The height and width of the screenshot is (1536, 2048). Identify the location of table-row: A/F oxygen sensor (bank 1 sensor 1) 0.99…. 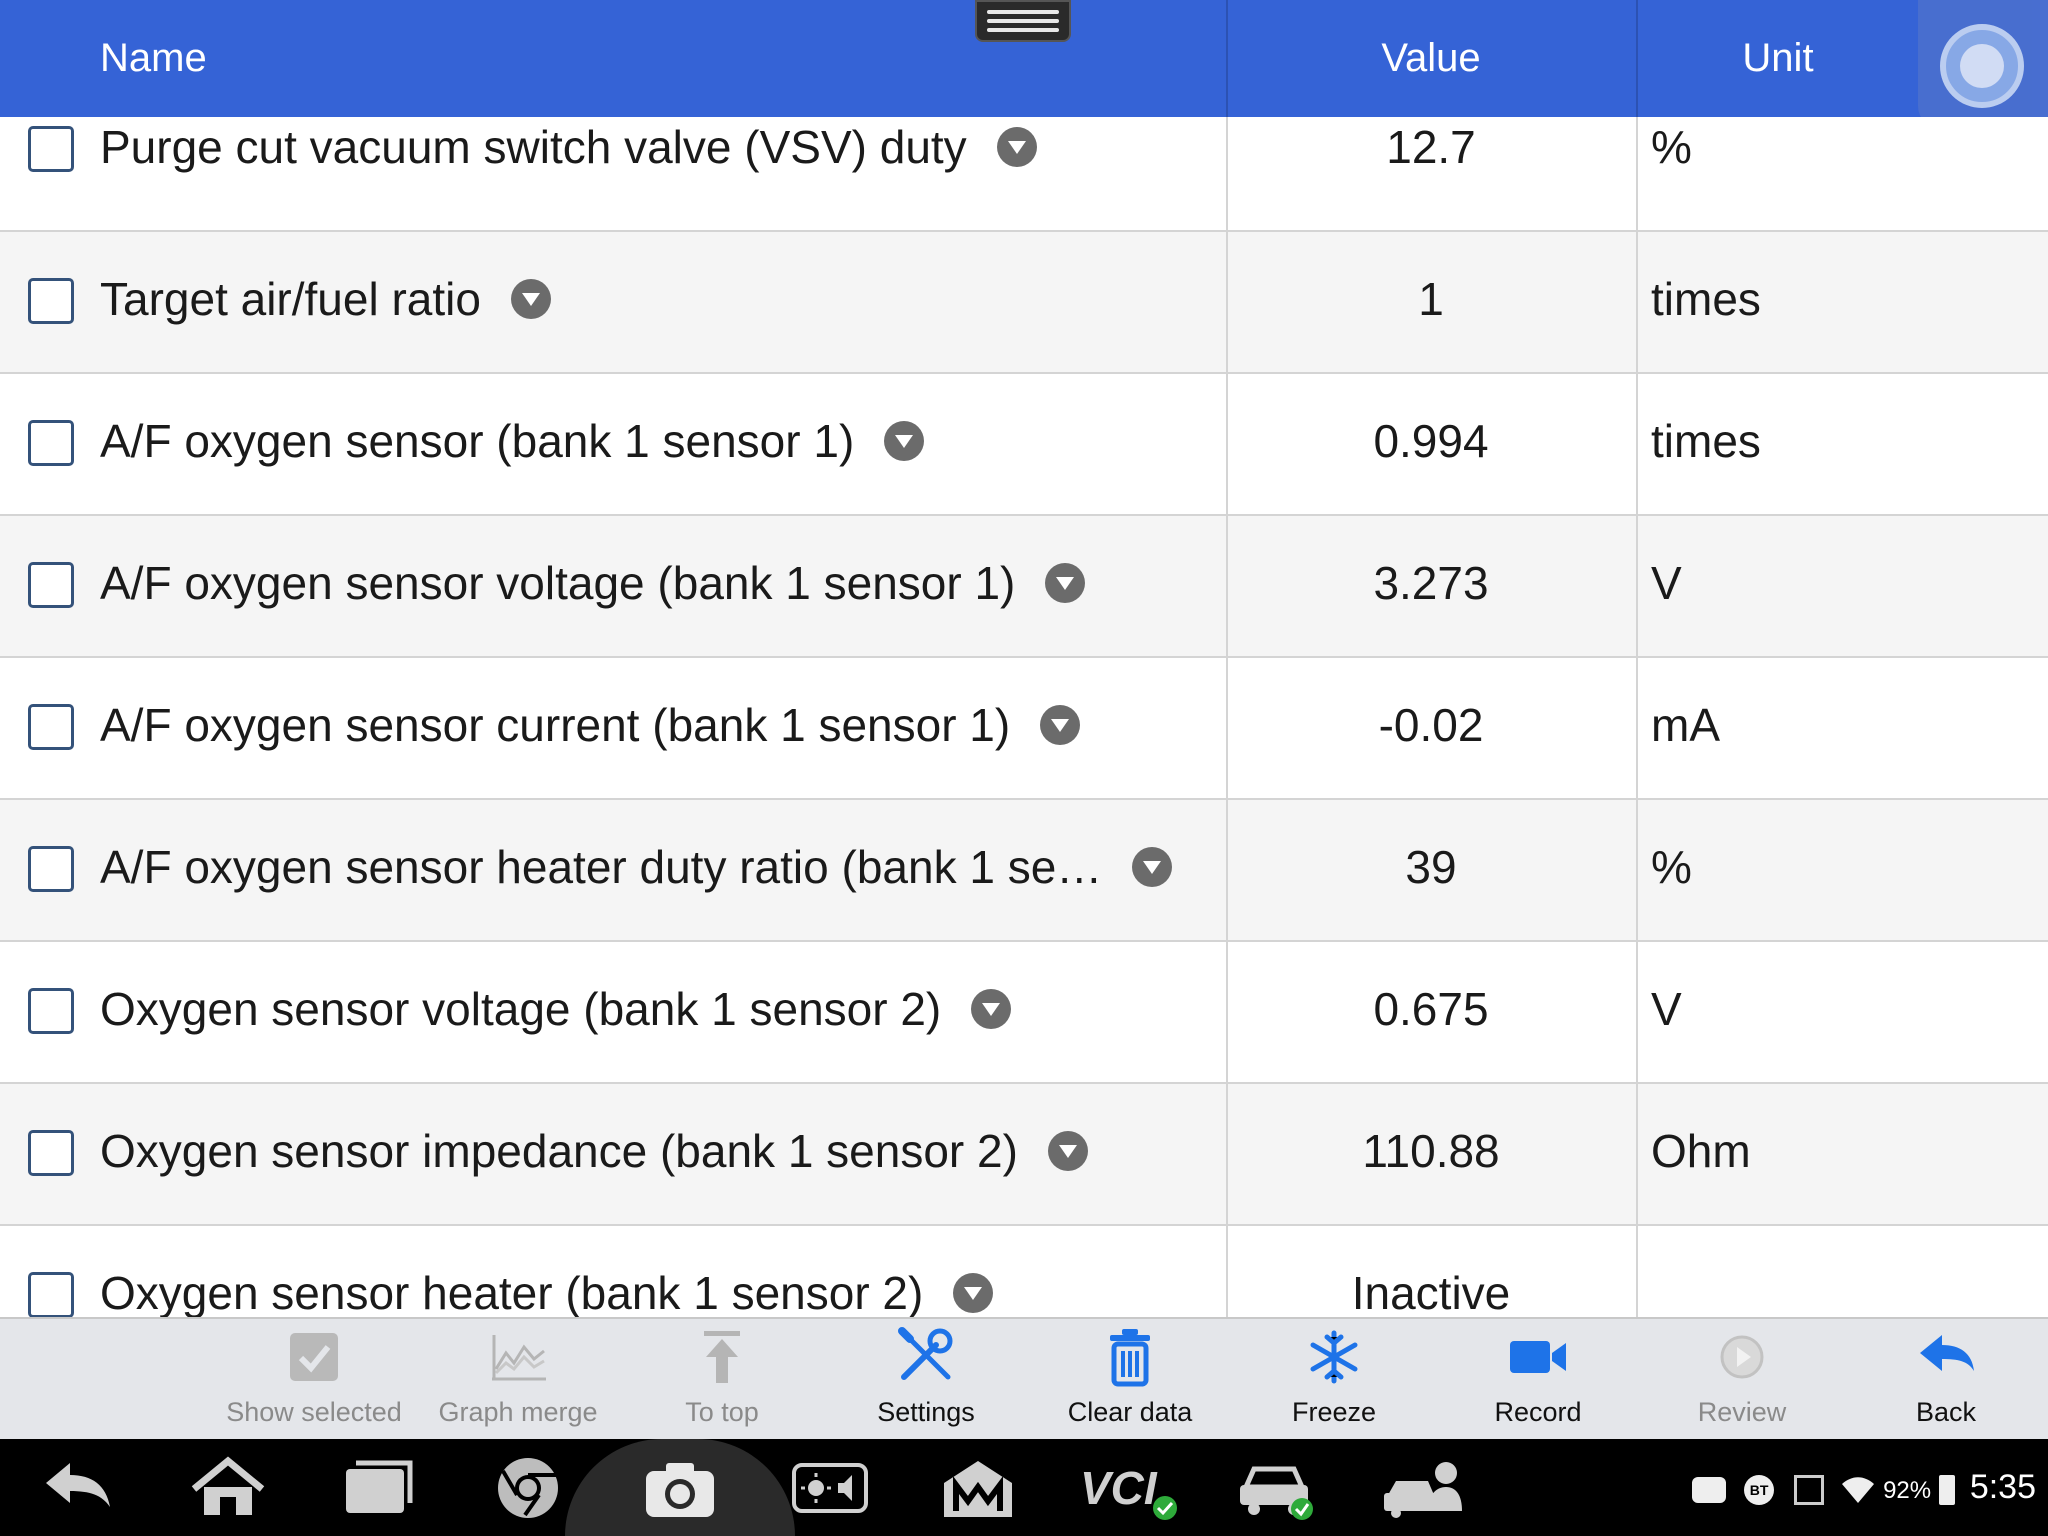
(1024, 445).